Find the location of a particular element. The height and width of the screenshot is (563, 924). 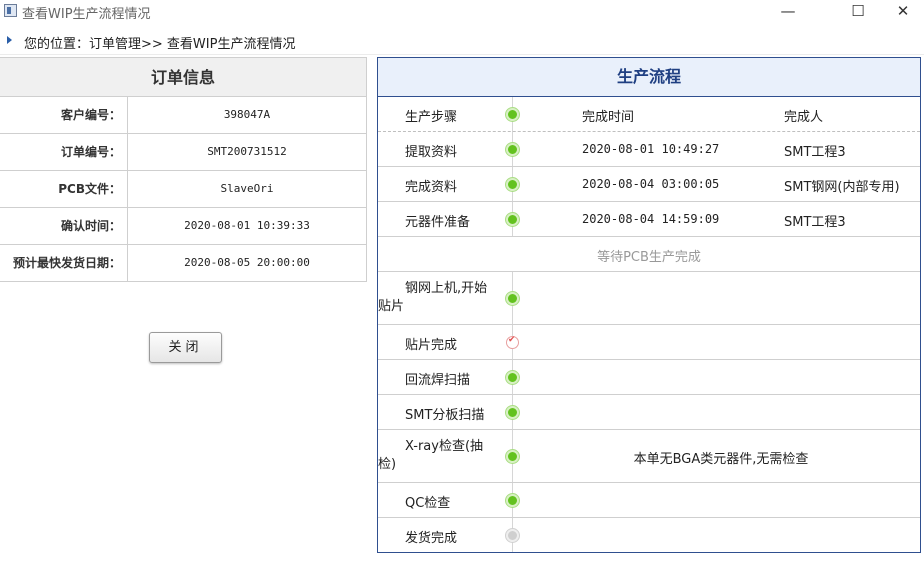

maximize-button: ☐ is located at coordinates (858, 12).